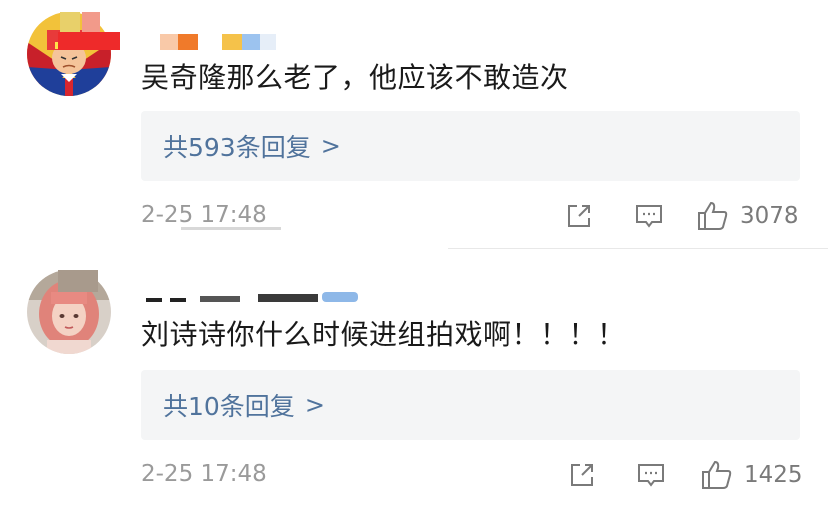 This screenshot has height=509, width=828. What do you see at coordinates (229, 406) in the screenshot?
I see `reply-count-label: 共10条回复` at bounding box center [229, 406].